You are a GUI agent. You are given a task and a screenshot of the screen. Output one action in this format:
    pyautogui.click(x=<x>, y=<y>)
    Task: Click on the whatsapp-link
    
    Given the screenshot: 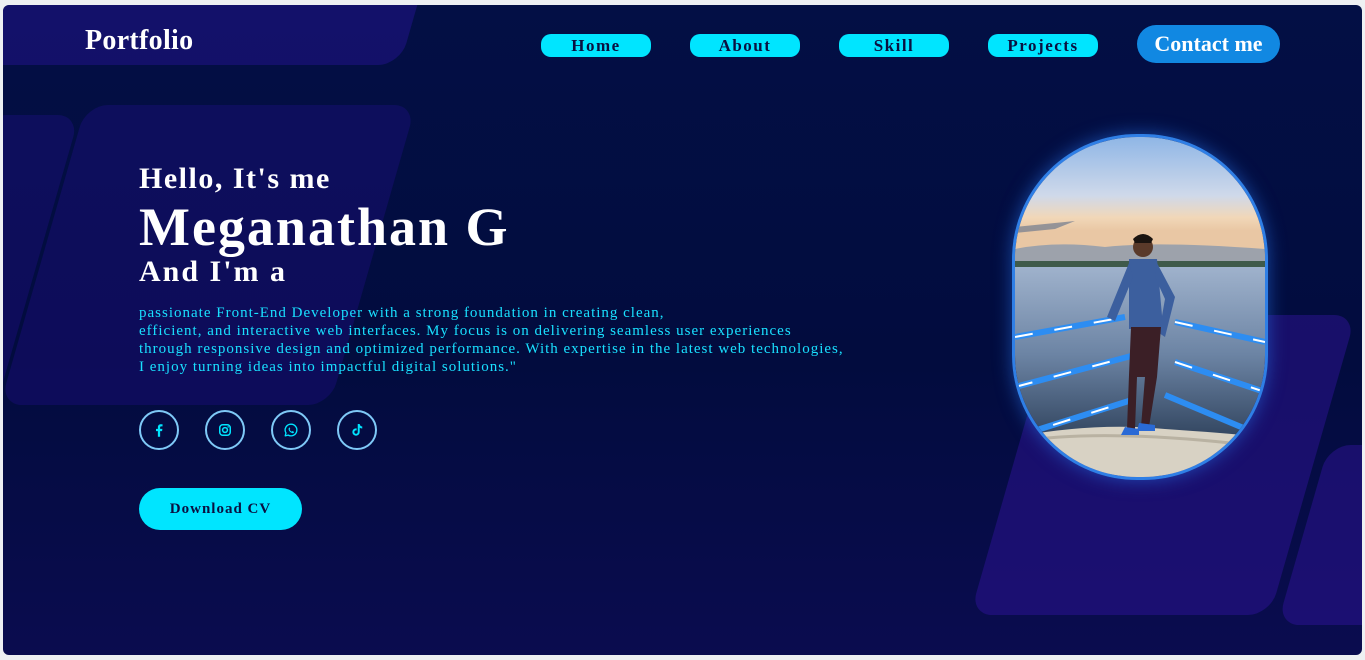 What is the action you would take?
    pyautogui.click(x=291, y=430)
    